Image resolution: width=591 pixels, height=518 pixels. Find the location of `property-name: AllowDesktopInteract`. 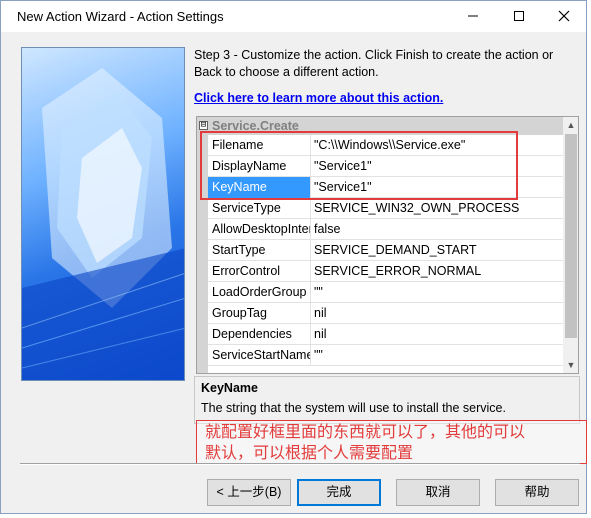

property-name: AllowDesktopInteract is located at coordinates (259, 229).